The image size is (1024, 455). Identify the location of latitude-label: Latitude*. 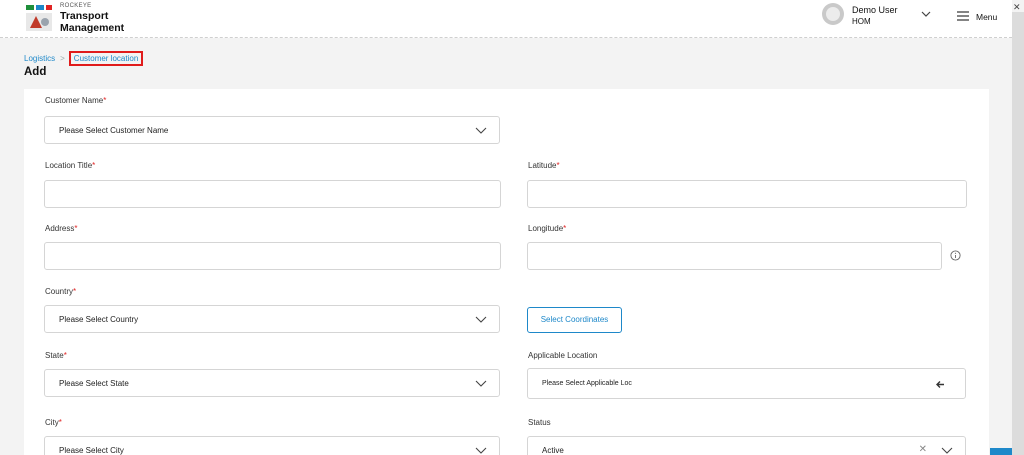
(544, 165).